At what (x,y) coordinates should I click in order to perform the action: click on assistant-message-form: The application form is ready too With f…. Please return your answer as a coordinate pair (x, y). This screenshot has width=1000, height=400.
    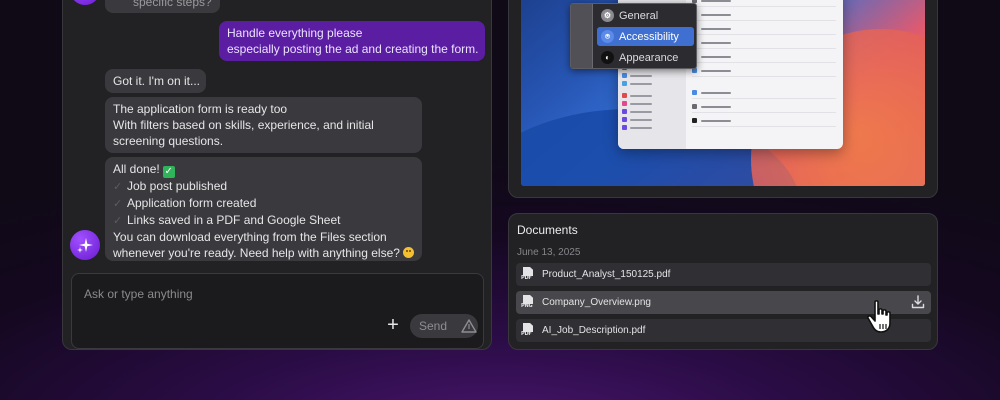
    Looking at the image, I should click on (263, 125).